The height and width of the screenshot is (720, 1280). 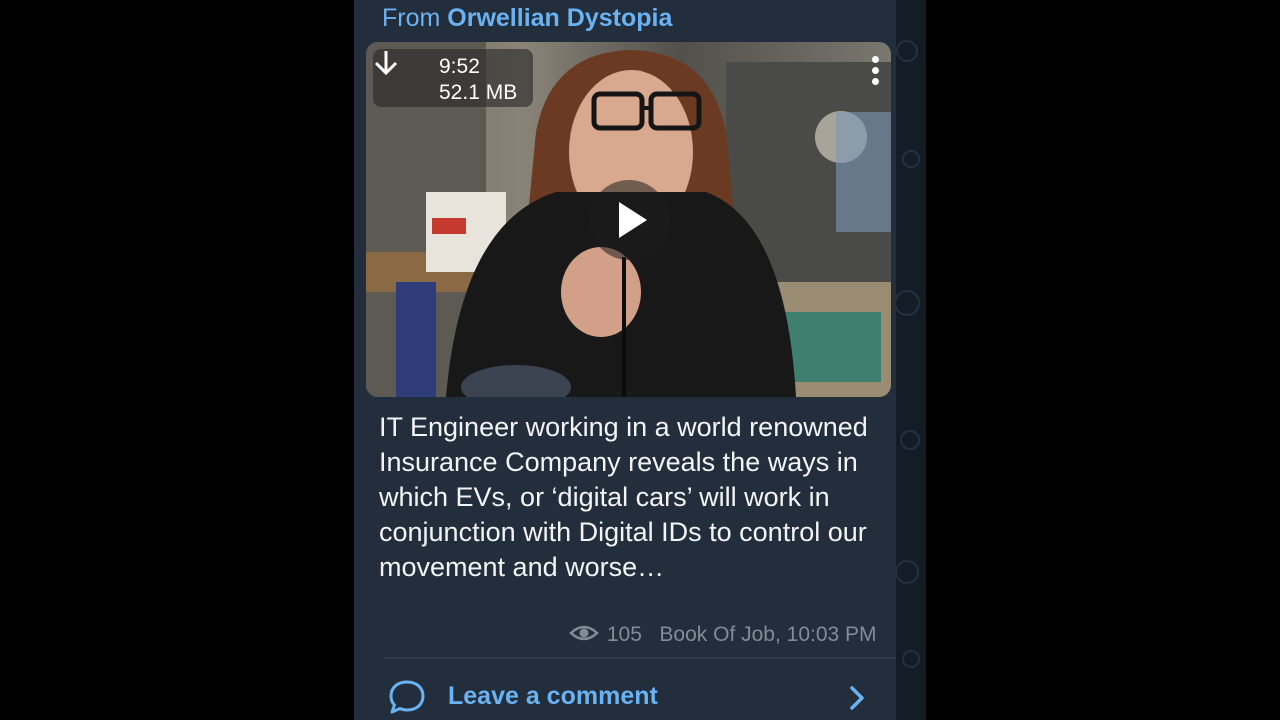 What do you see at coordinates (386, 63) in the screenshot?
I see `download-arrow-icon` at bounding box center [386, 63].